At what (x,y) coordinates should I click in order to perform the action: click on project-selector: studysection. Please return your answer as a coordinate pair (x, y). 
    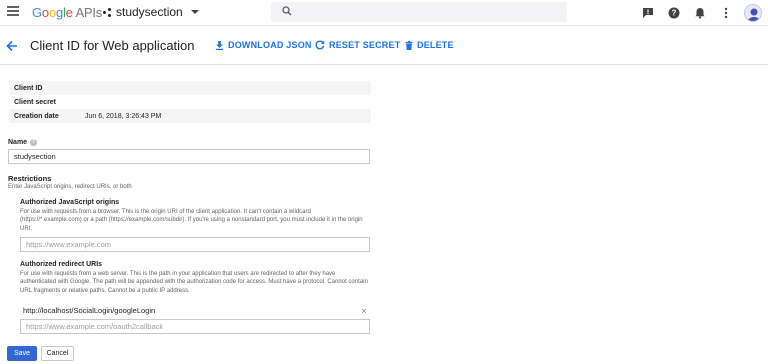
    Looking at the image, I should click on (151, 12).